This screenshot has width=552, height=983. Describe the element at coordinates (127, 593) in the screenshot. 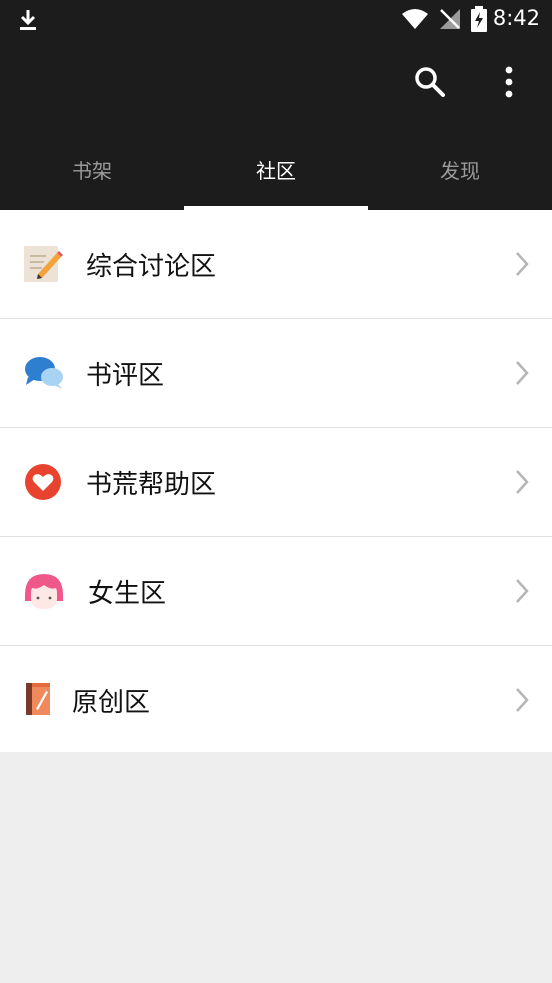

I see `list-item-label: 女生区` at that location.